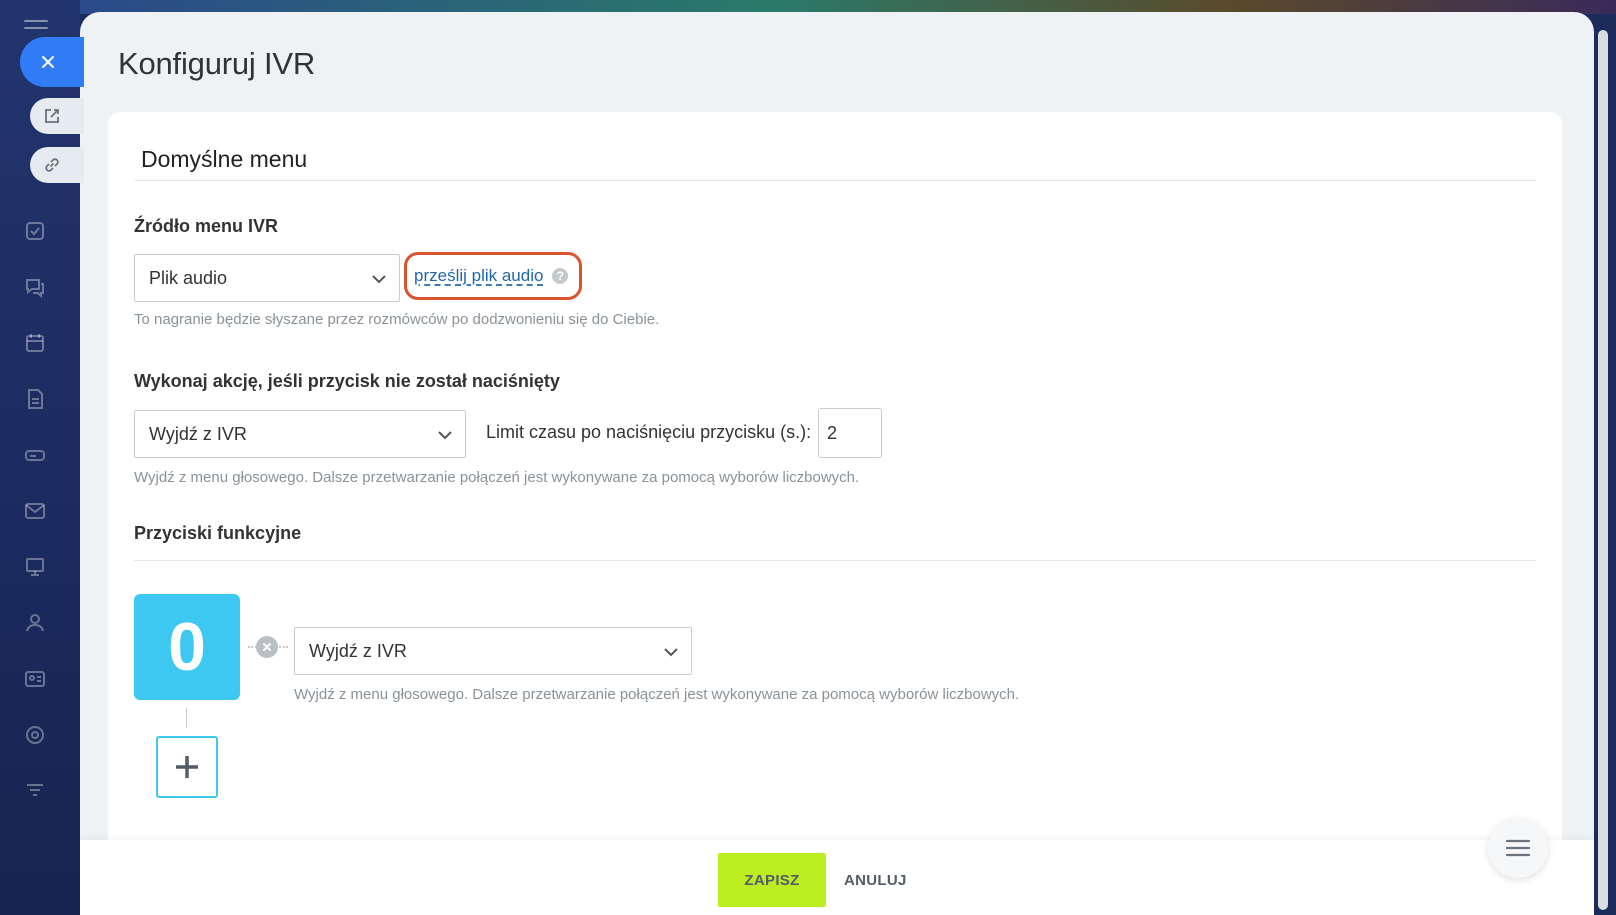 This screenshot has width=1616, height=915. What do you see at coordinates (837, 877) in the screenshot?
I see `footer-bar: ZAPISZ ANULUJ` at bounding box center [837, 877].